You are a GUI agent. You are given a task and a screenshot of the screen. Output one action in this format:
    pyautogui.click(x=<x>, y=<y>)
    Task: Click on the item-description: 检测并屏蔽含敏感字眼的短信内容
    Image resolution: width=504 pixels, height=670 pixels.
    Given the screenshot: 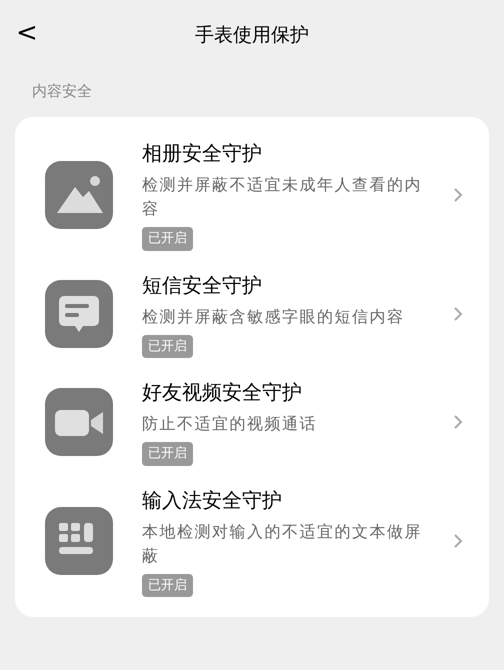 What is the action you would take?
    pyautogui.click(x=274, y=317)
    